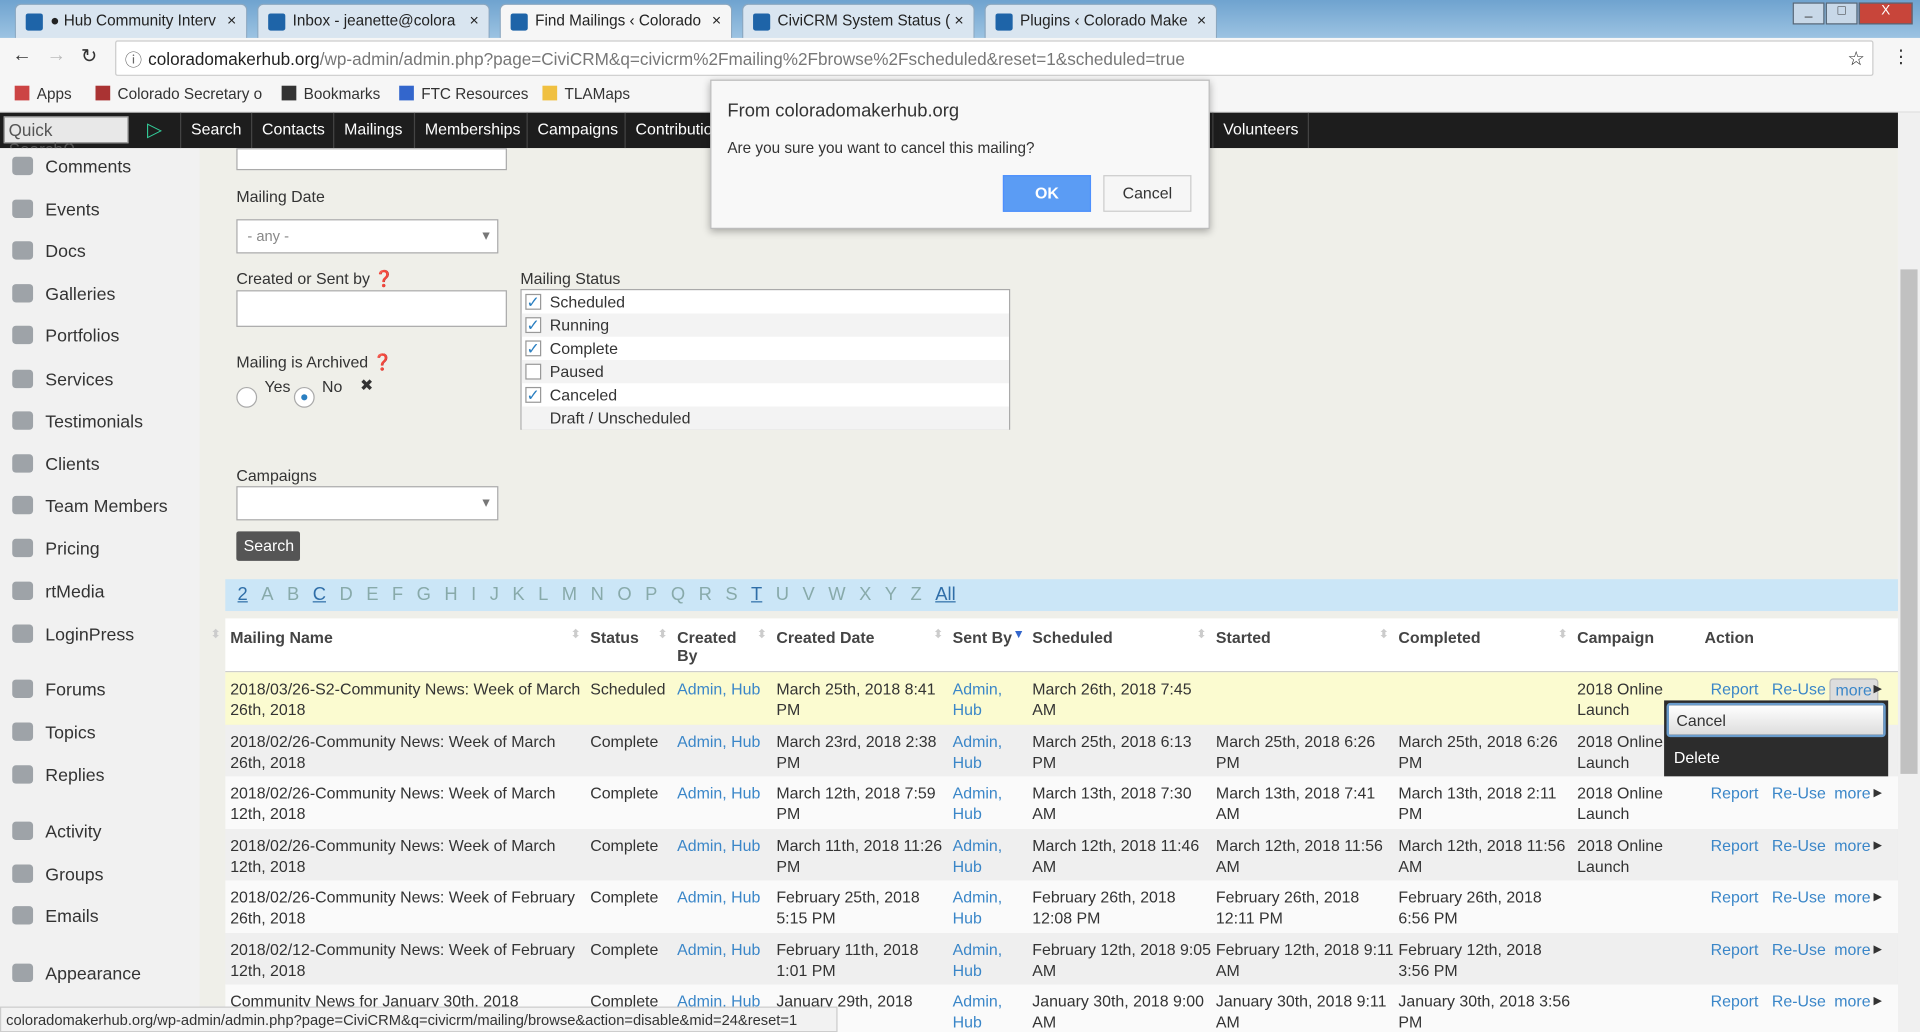 Image resolution: width=1920 pixels, height=1032 pixels. I want to click on sidebar-item-services: Services, so click(62, 380).